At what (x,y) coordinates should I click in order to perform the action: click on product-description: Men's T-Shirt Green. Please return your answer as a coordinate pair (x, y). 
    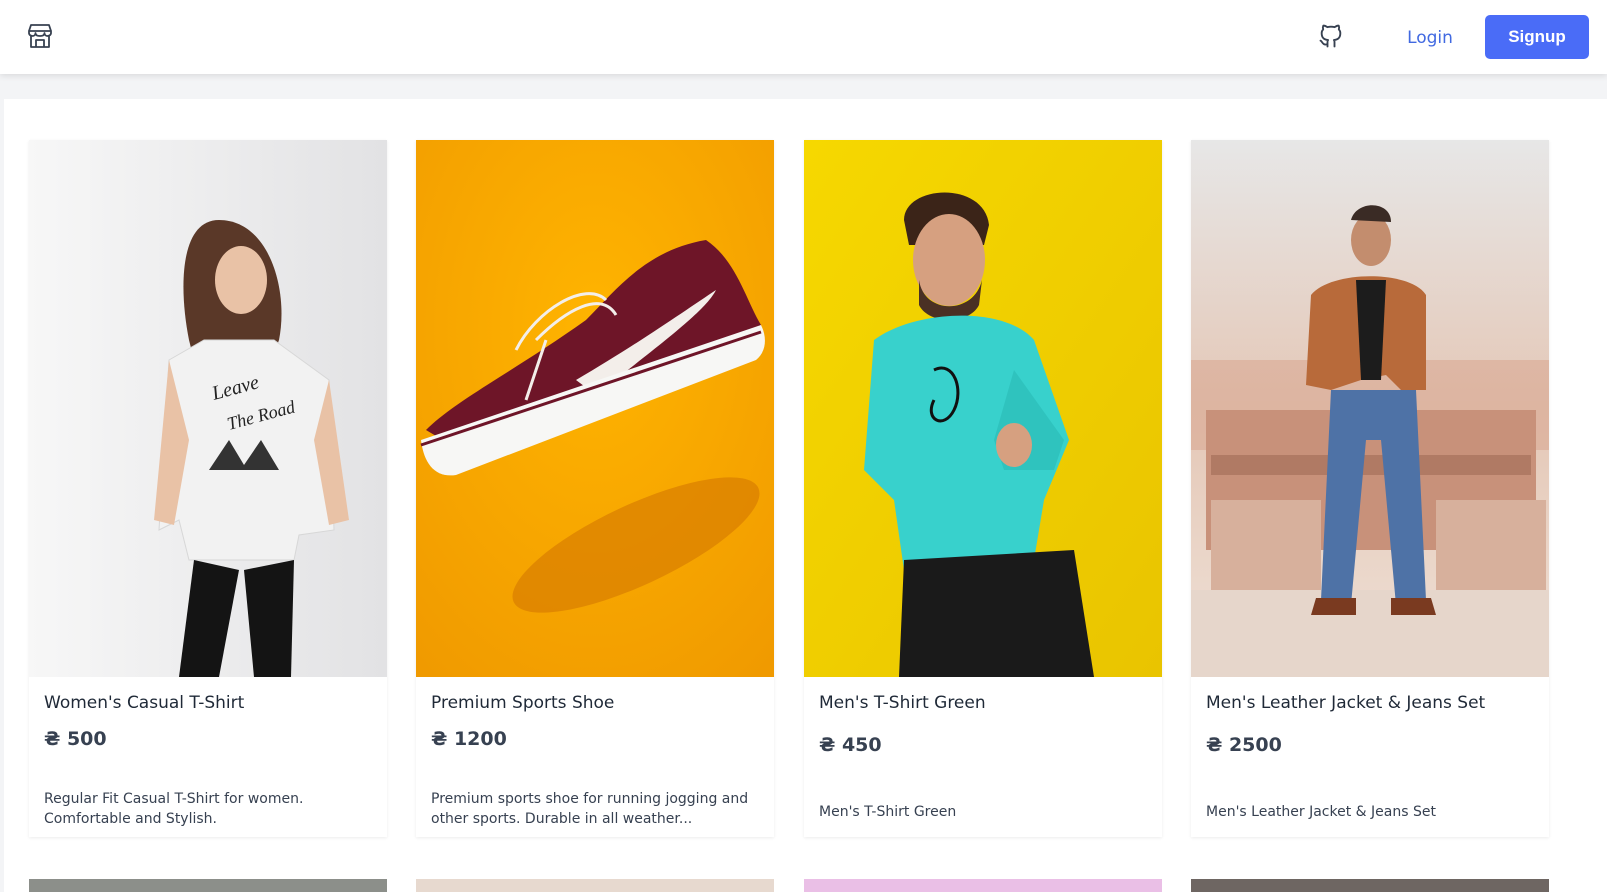
    Looking at the image, I should click on (888, 812).